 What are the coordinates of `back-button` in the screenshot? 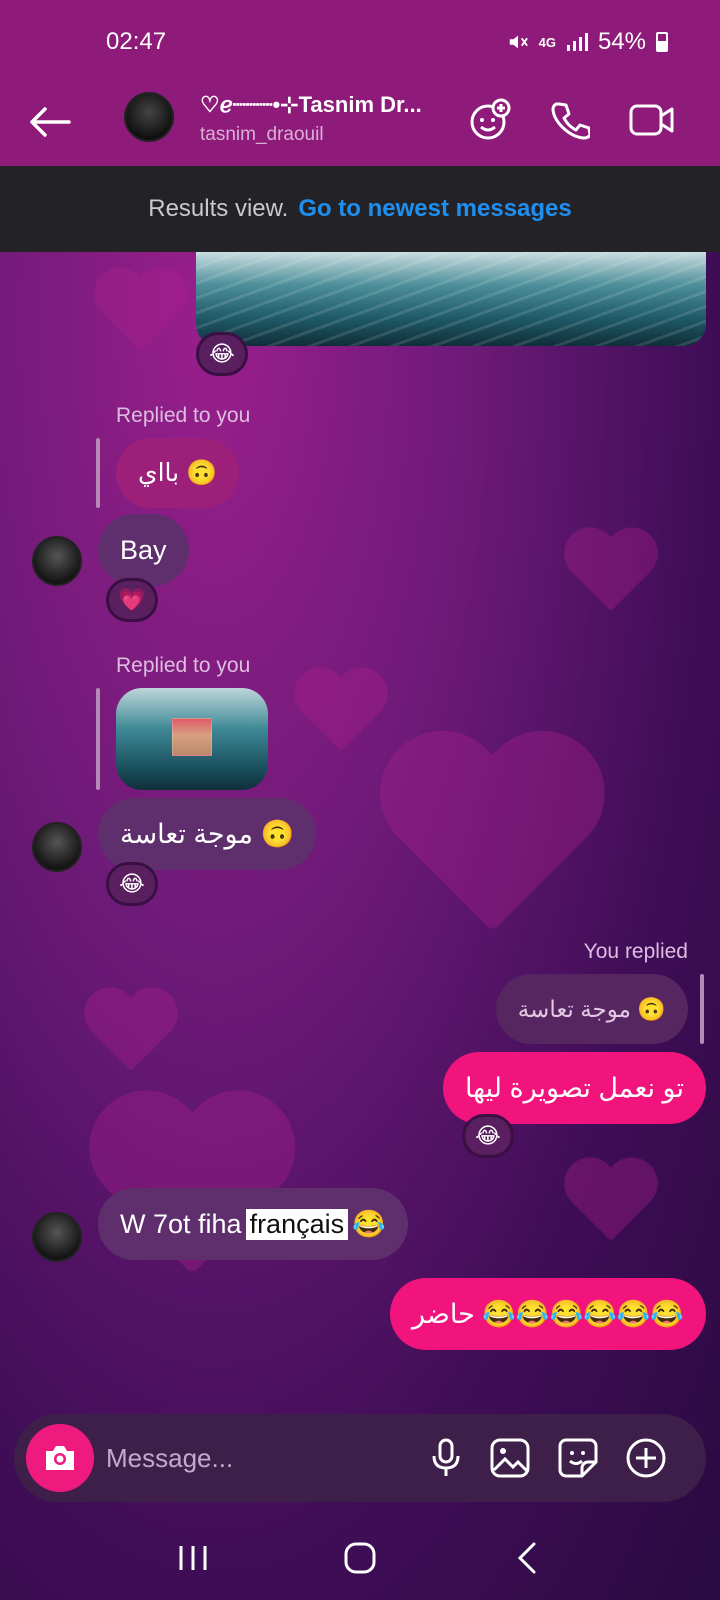 It's located at (50, 122).